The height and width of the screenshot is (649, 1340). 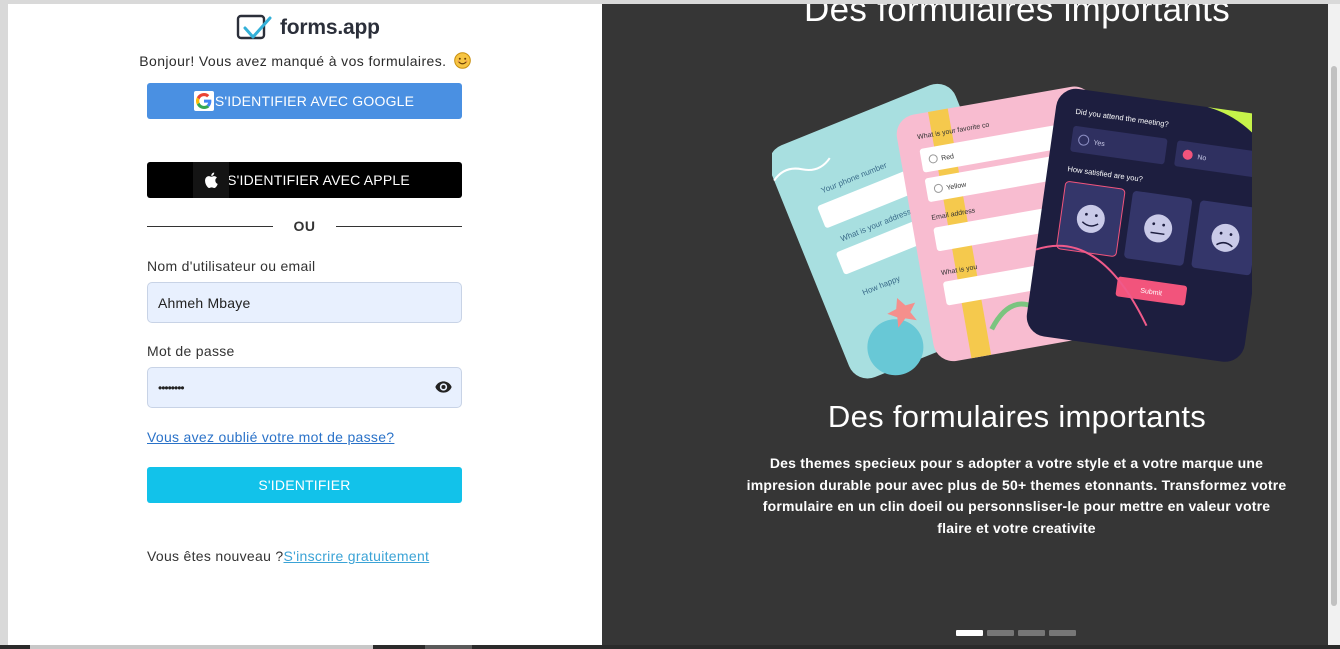 I want to click on signin-button: S'IDENTIFIER, so click(x=304, y=485).